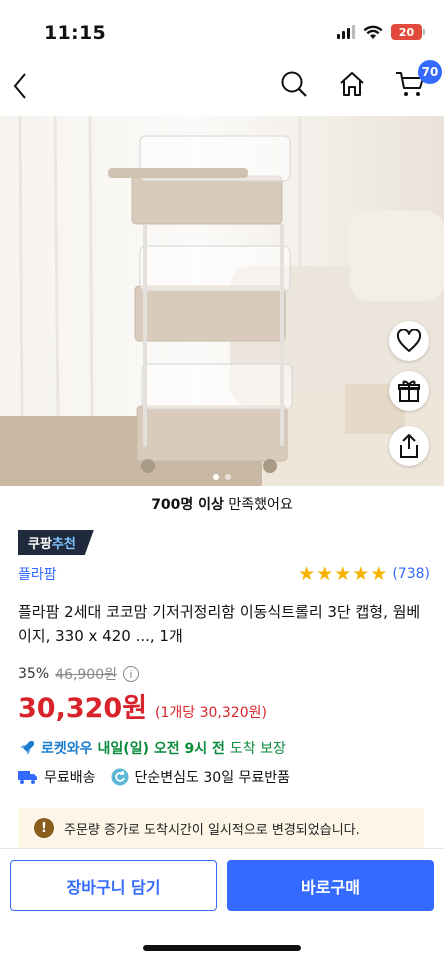 This screenshot has height=961, width=444. I want to click on discount-rate: 35%, so click(34, 674).